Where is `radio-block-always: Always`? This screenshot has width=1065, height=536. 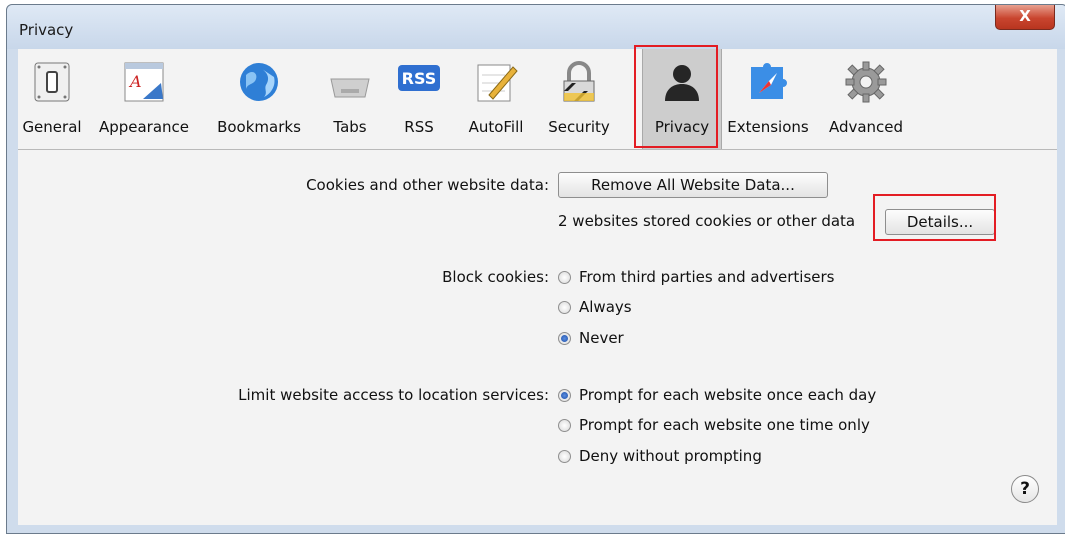 radio-block-always: Always is located at coordinates (595, 307).